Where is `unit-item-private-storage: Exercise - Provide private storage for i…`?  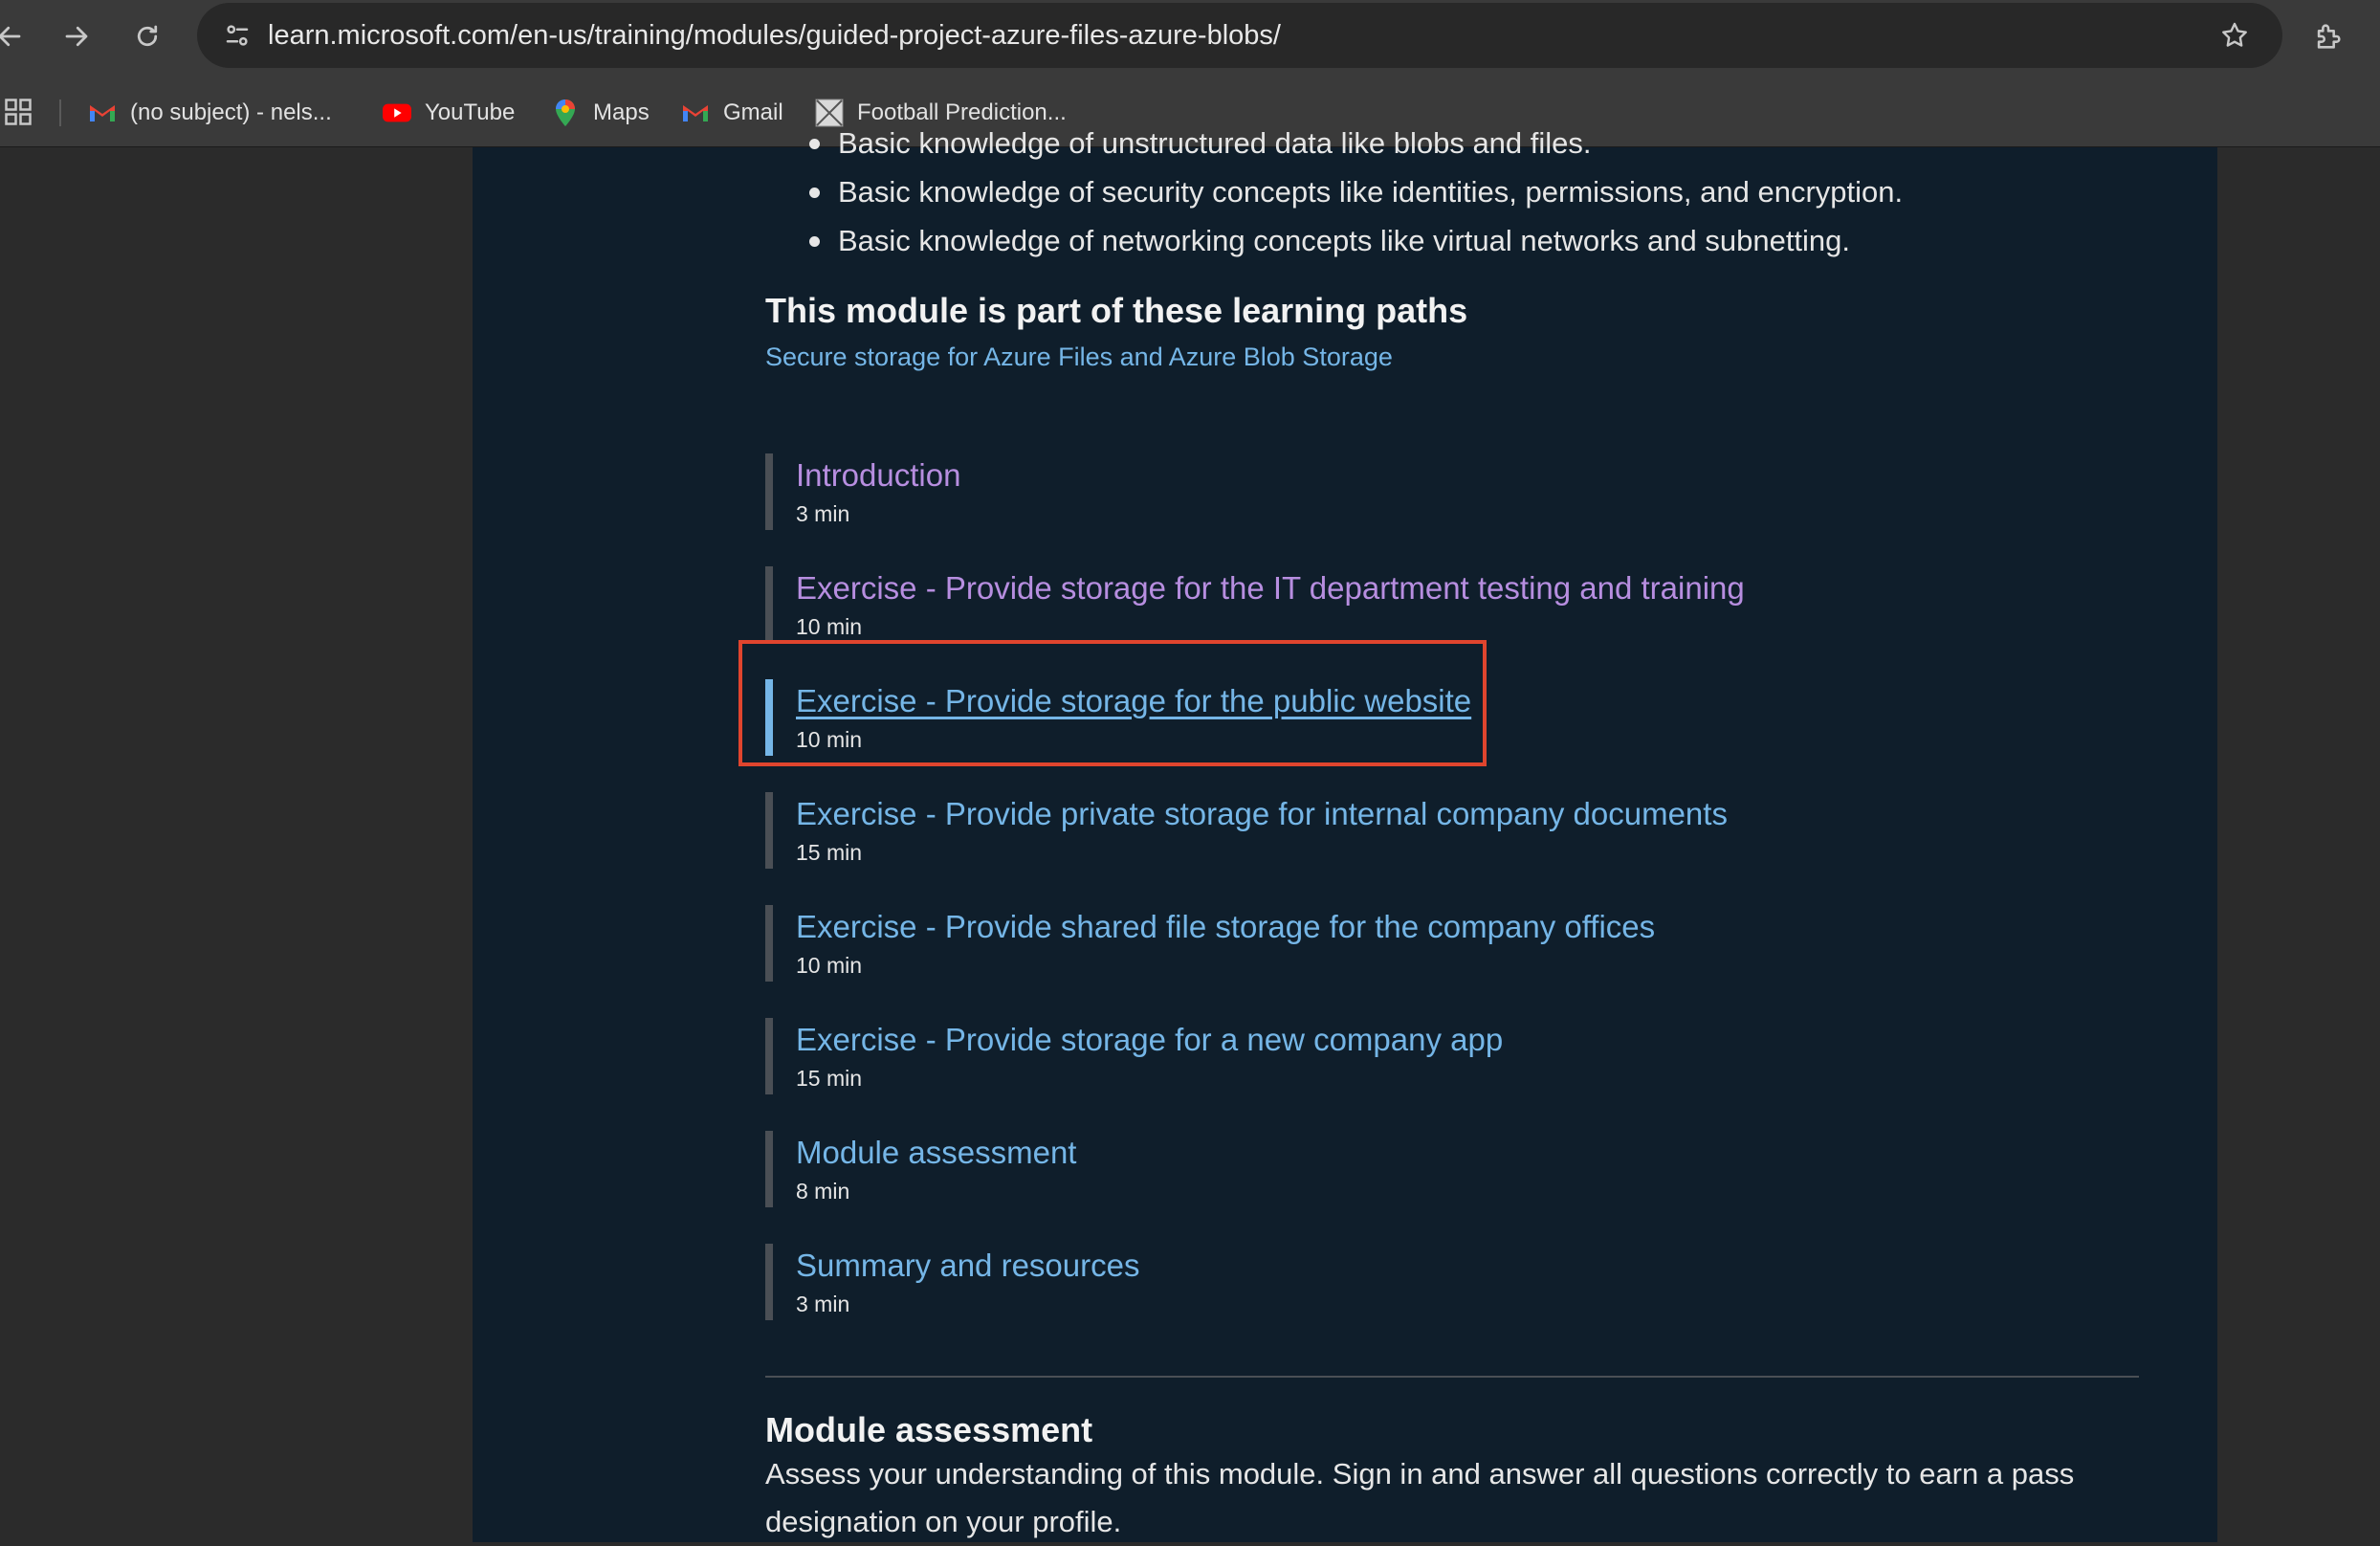
unit-item-private-storage: Exercise - Provide private storage for i… is located at coordinates (1339, 830).